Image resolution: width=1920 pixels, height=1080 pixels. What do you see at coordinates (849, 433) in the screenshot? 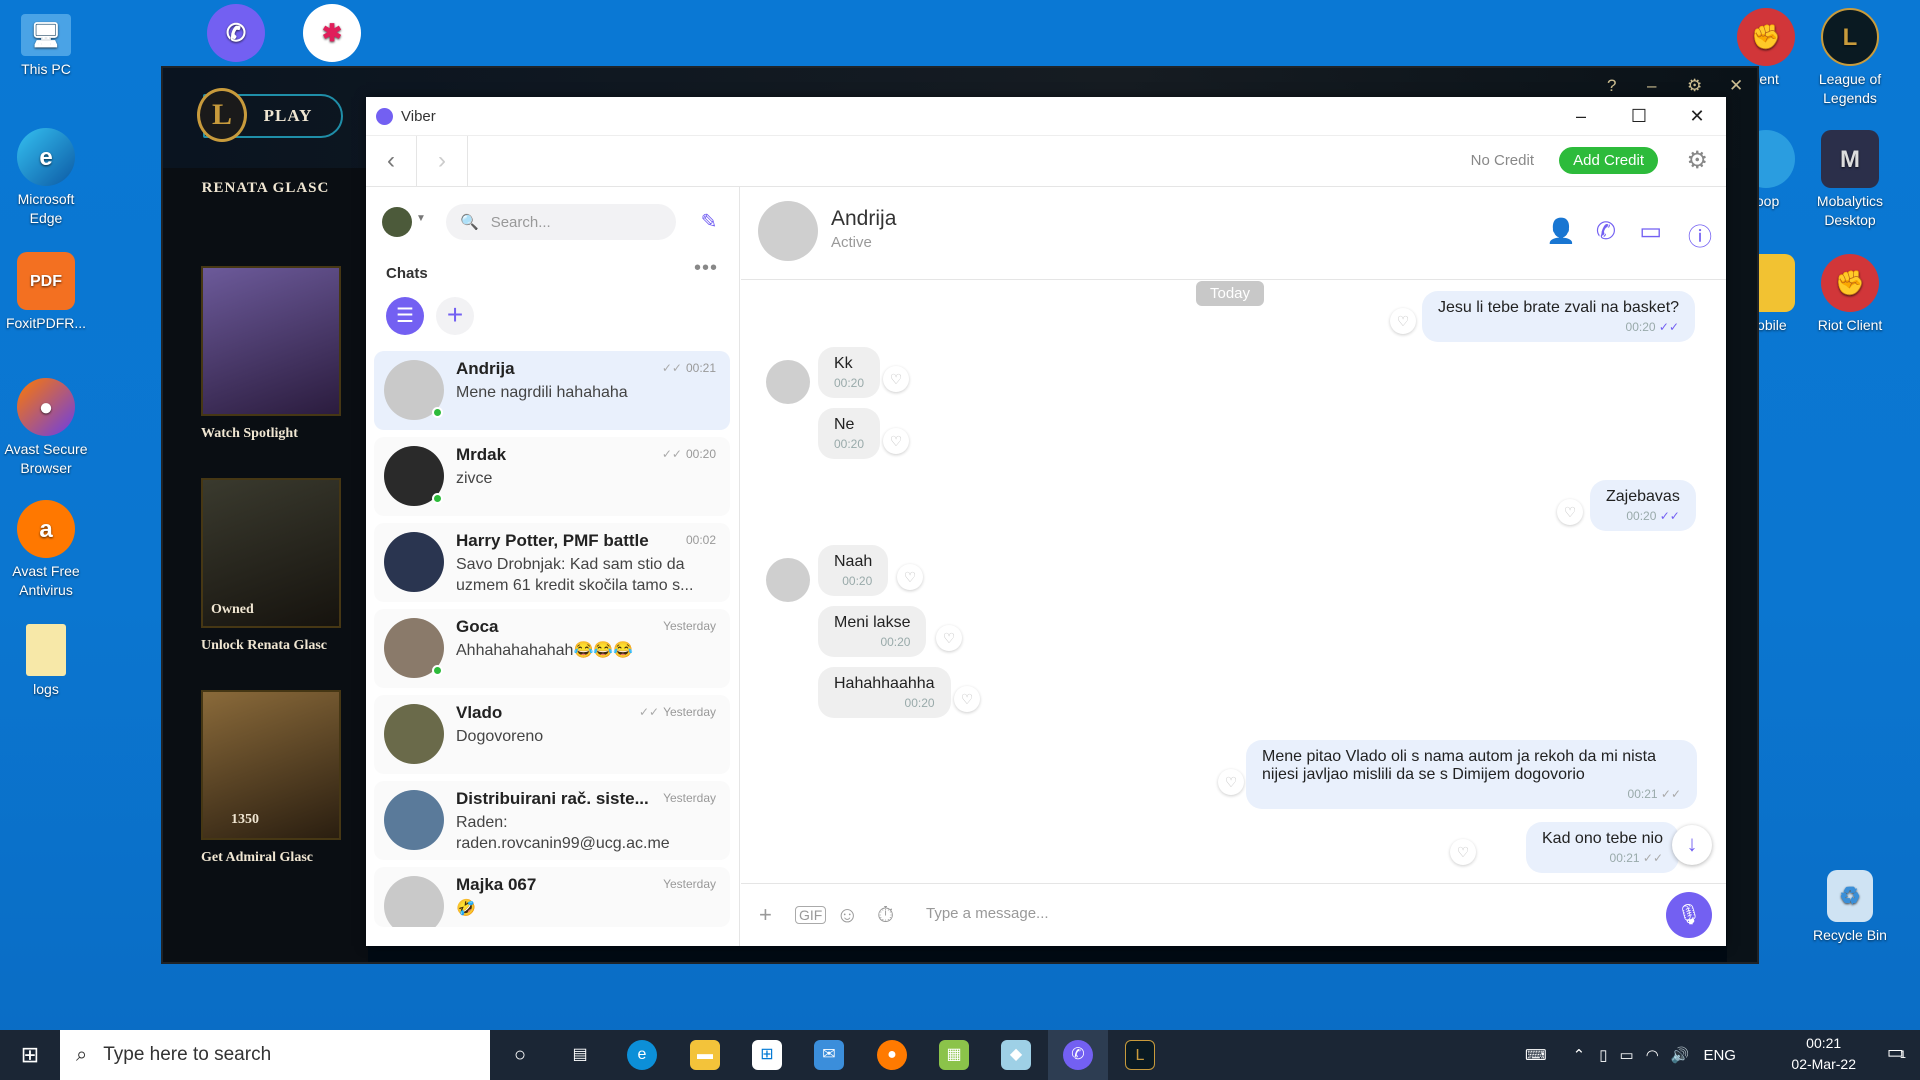
I see `message-incoming: Ne 00:20` at bounding box center [849, 433].